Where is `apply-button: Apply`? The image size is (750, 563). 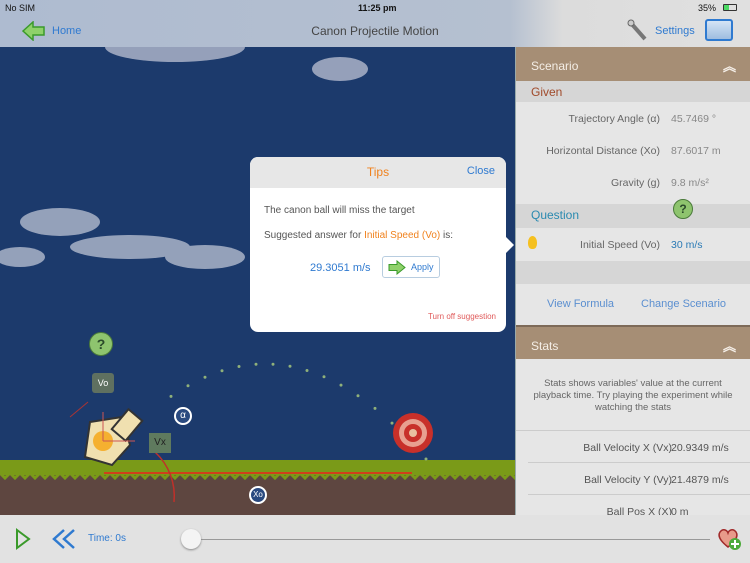
apply-button: Apply is located at coordinates (411, 267).